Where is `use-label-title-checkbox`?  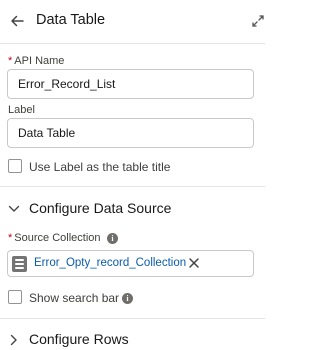 use-label-title-checkbox is located at coordinates (15, 166).